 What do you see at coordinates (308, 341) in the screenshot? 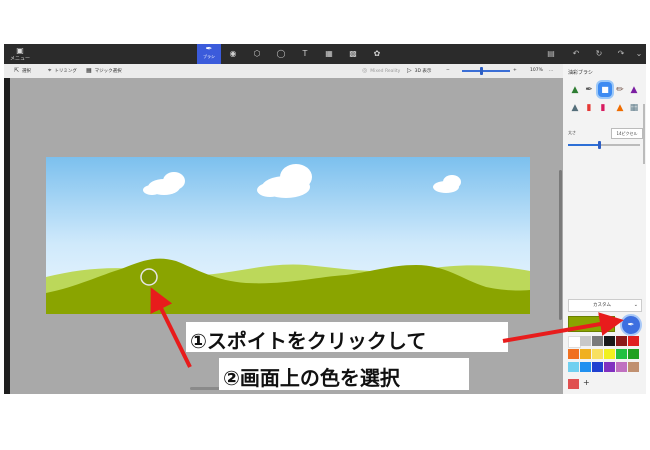
I see `instruction-step-1: ①スポイトをクリックして` at bounding box center [308, 341].